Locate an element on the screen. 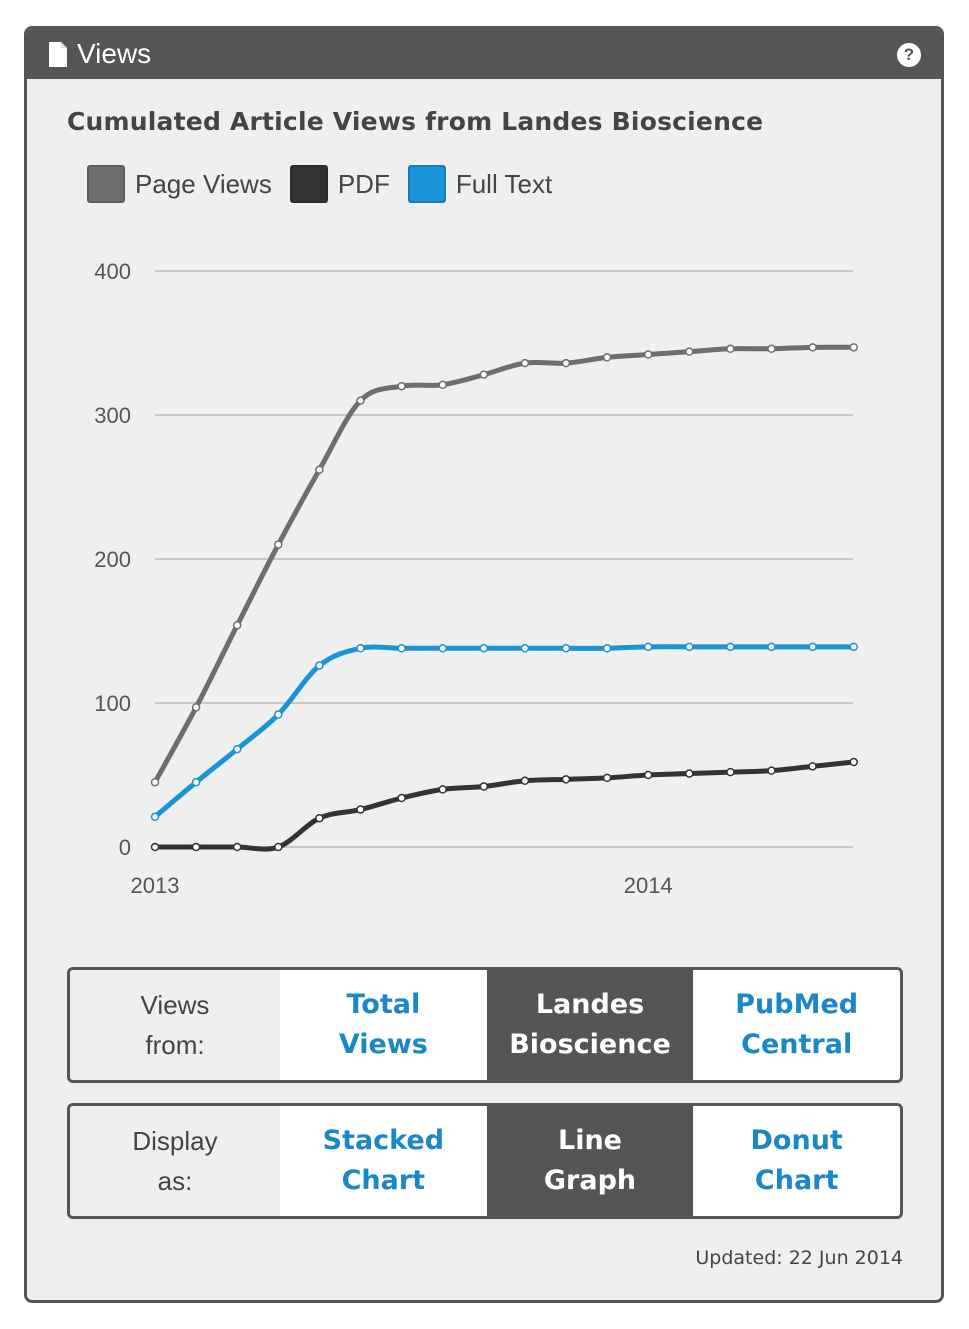  y-tick-label: 0 is located at coordinates (125, 847).